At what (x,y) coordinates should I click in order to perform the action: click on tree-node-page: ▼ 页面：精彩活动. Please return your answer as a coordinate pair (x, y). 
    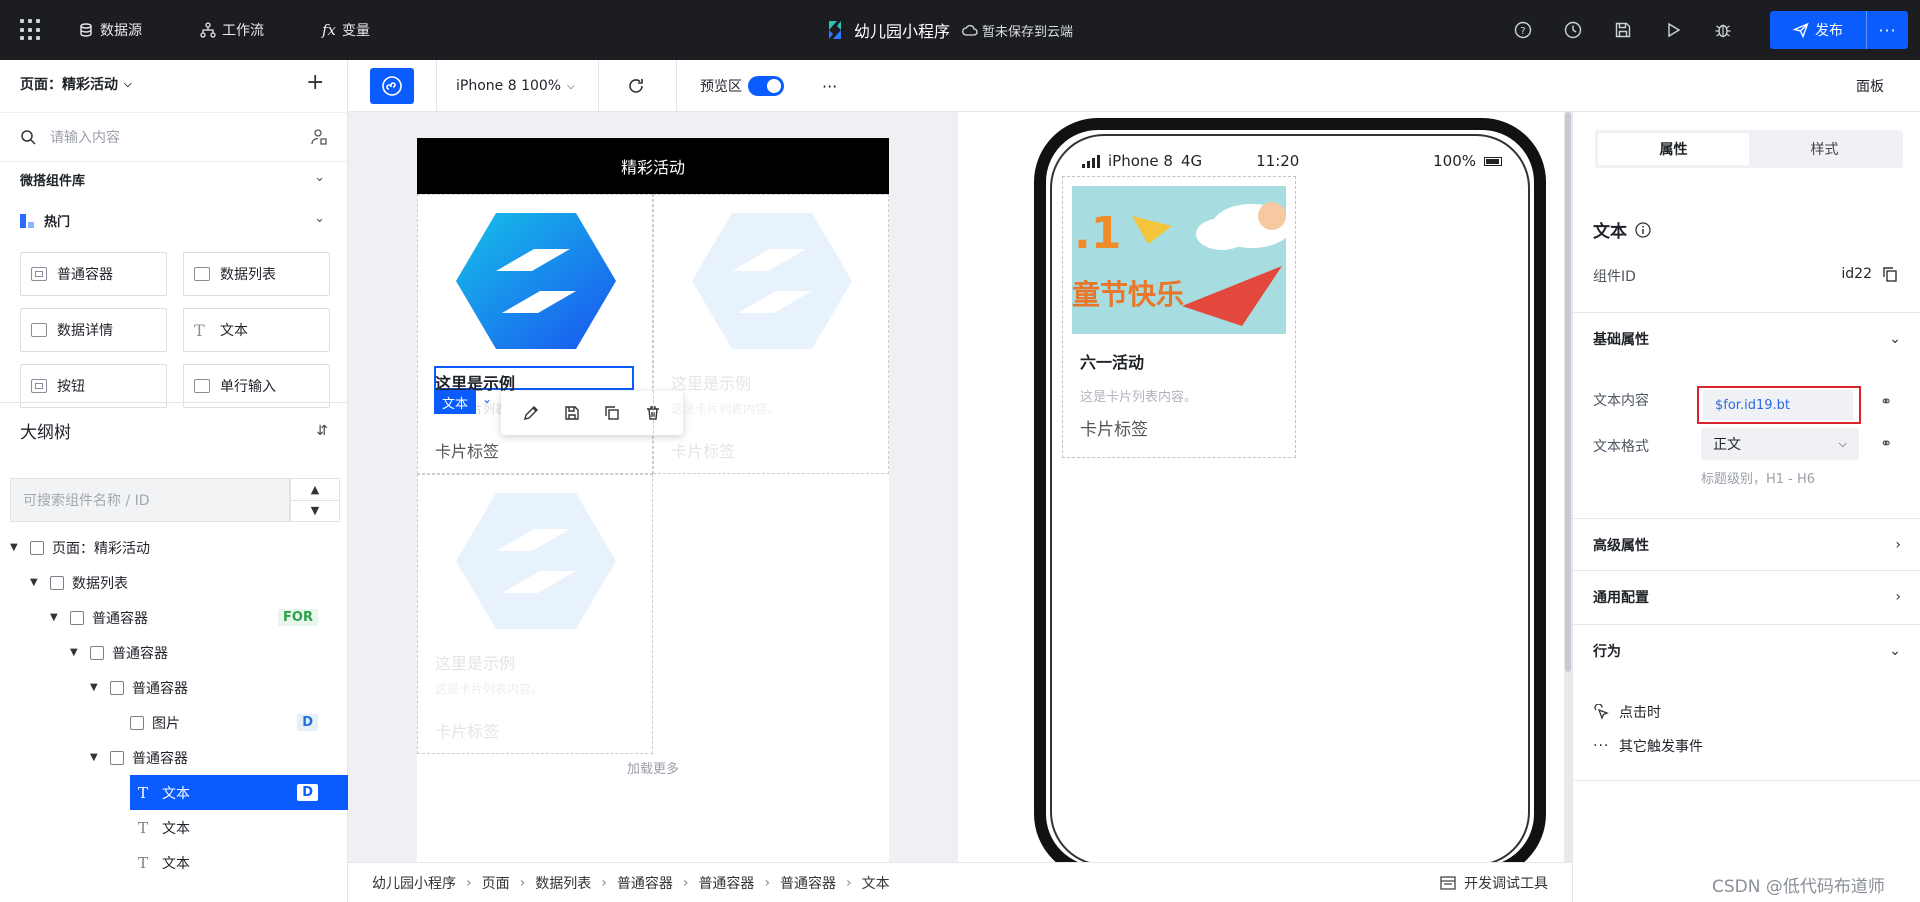
    Looking at the image, I should click on (174, 547).